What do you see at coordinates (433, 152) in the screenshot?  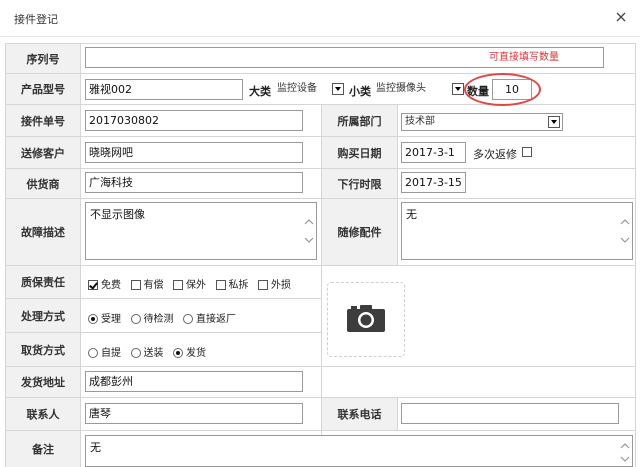 I see `purchase-date-input: 2017-3-1` at bounding box center [433, 152].